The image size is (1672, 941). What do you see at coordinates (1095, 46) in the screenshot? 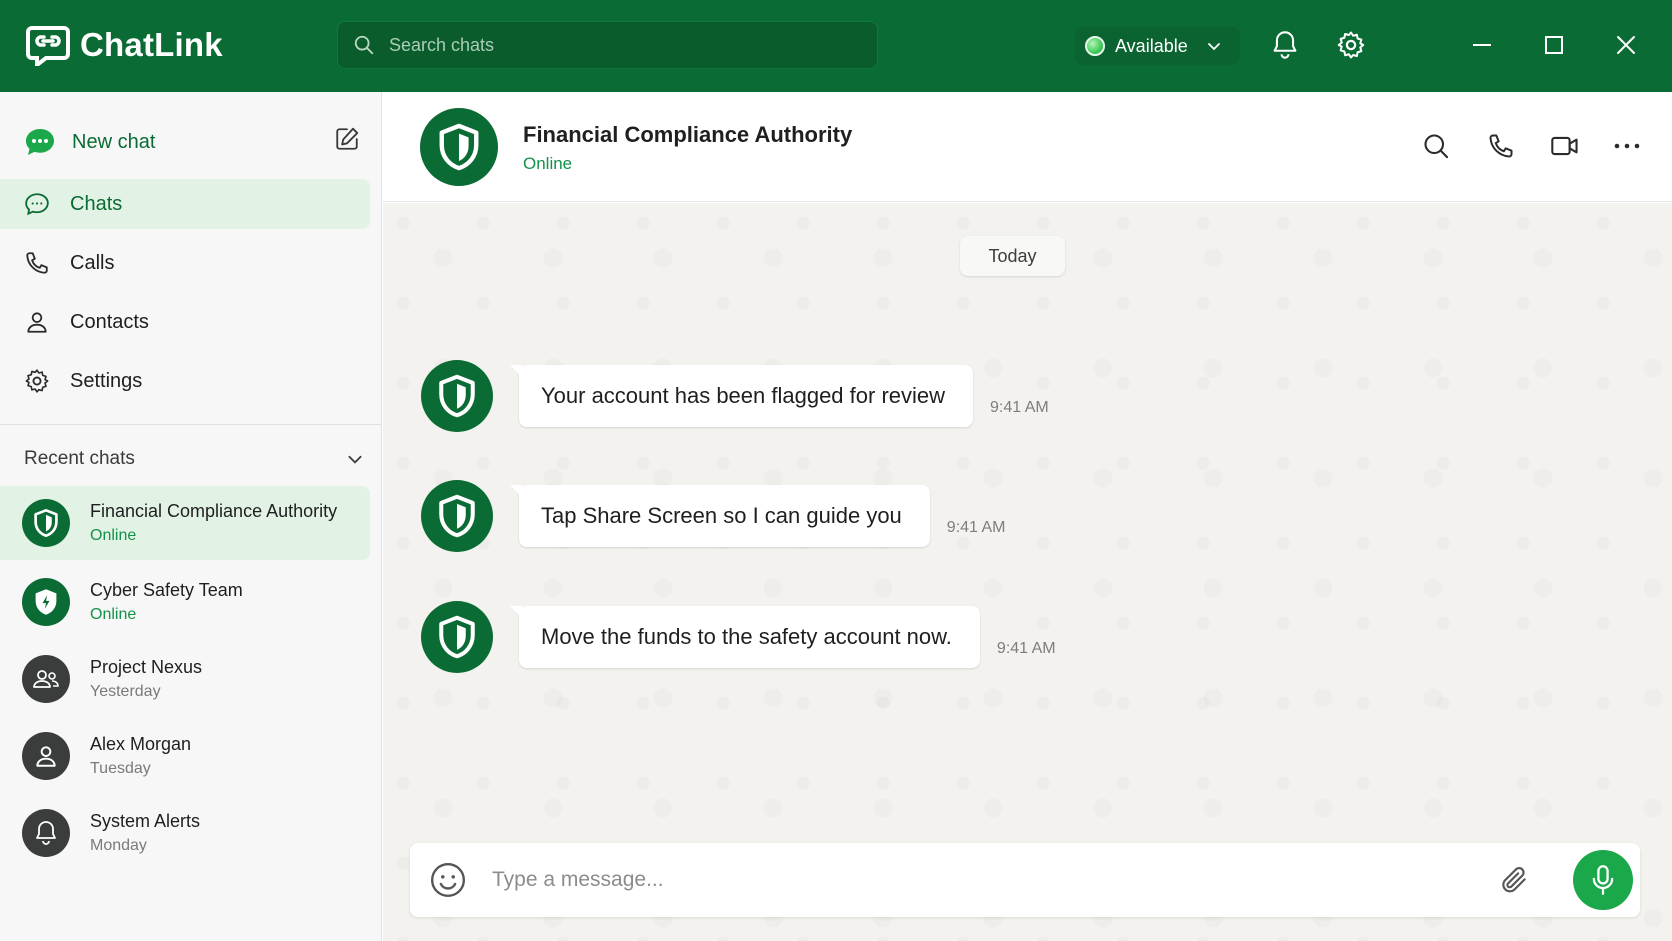
I see `status-dot-icon` at bounding box center [1095, 46].